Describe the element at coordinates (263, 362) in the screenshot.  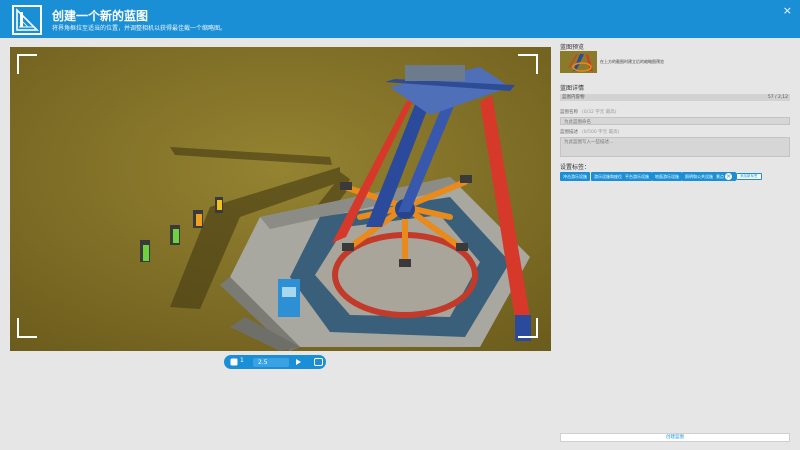
I see `camera-zoom-value: 2.5` at that location.